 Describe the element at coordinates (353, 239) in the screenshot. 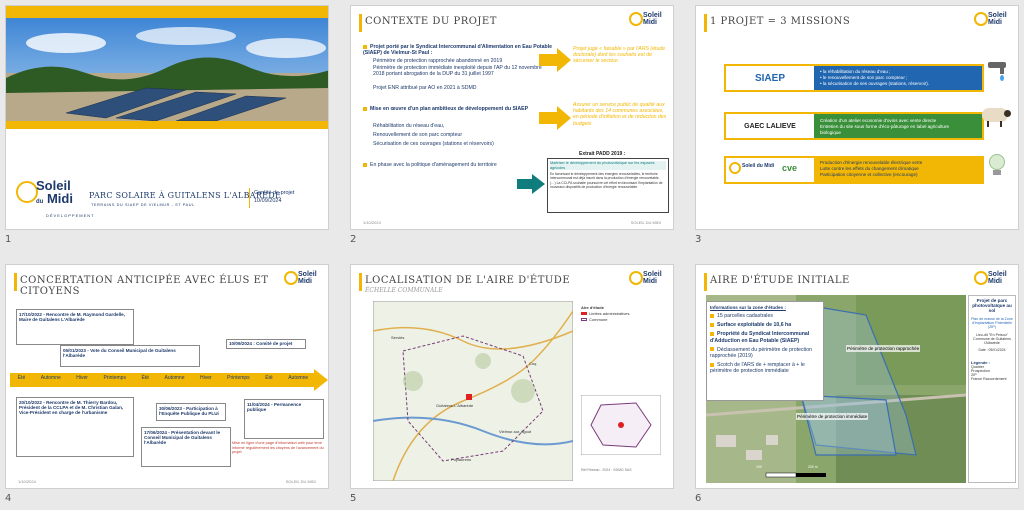

I see `slide-number: 2` at that location.